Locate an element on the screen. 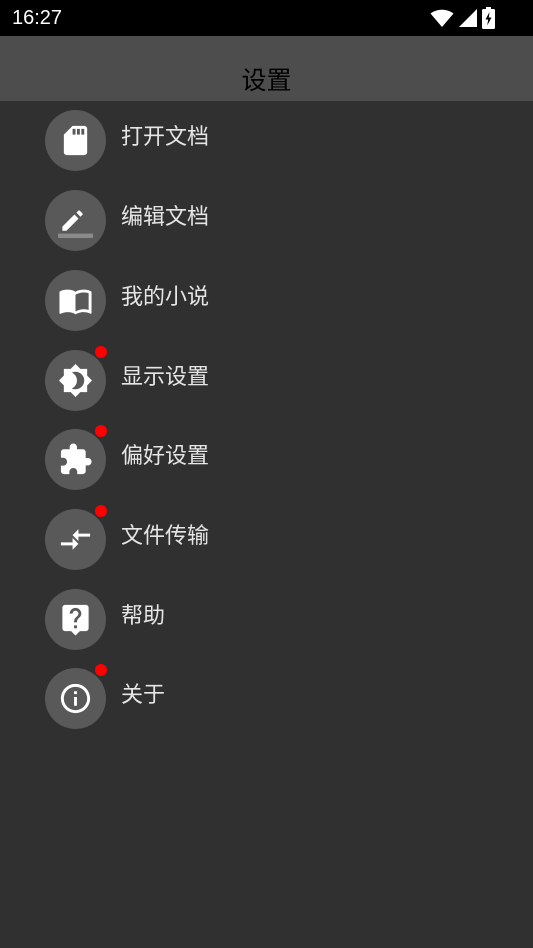  menu-item-my-novels: 我的小说 is located at coordinates (266, 297).